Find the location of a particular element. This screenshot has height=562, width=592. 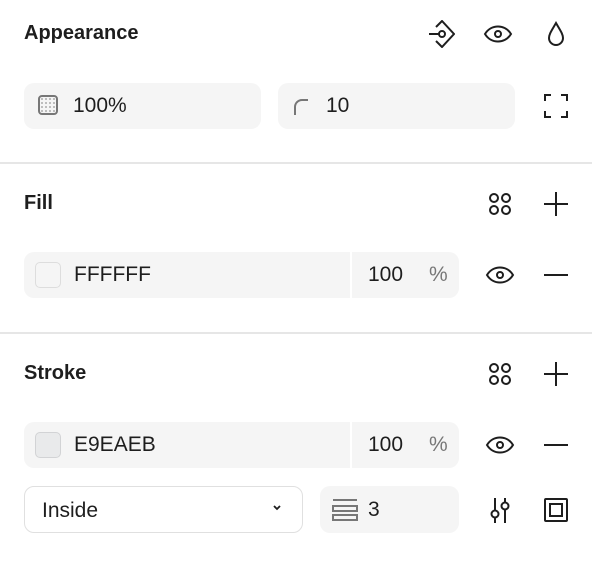

add-fill-icon is located at coordinates (556, 204).